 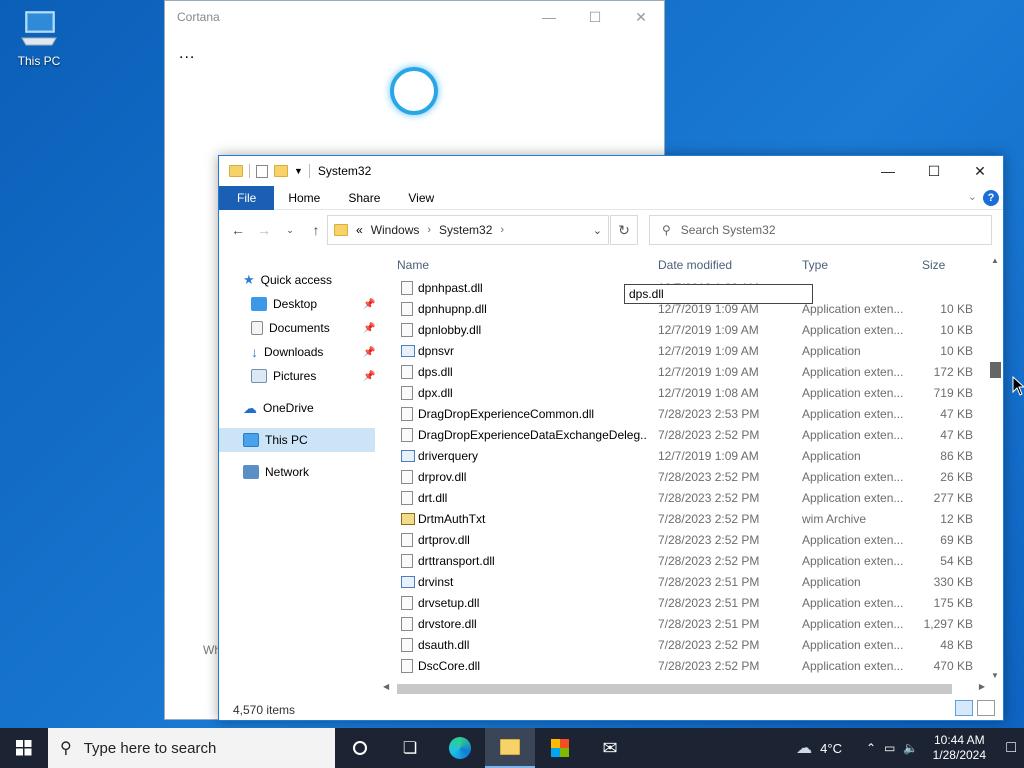 What do you see at coordinates (560, 748) in the screenshot?
I see `store-button` at bounding box center [560, 748].